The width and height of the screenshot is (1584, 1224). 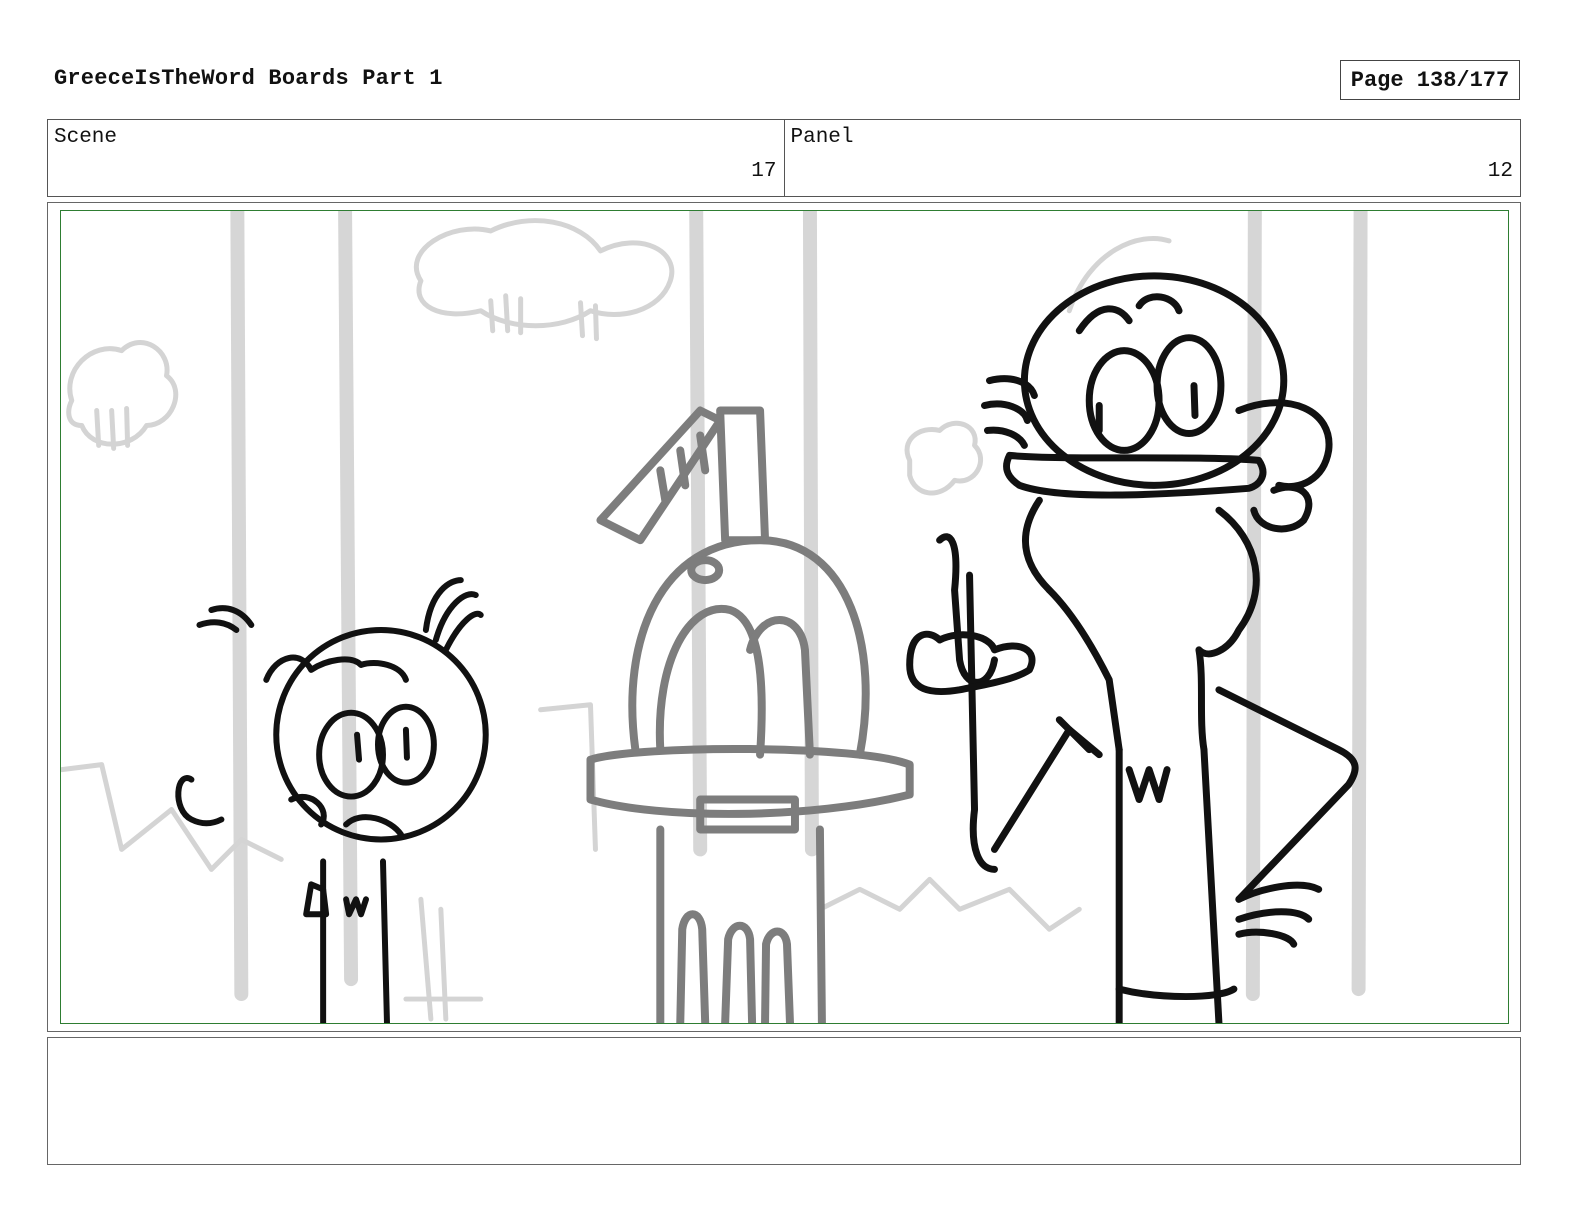 What do you see at coordinates (750, 714) in the screenshot?
I see `helmet-on-pedestal` at bounding box center [750, 714].